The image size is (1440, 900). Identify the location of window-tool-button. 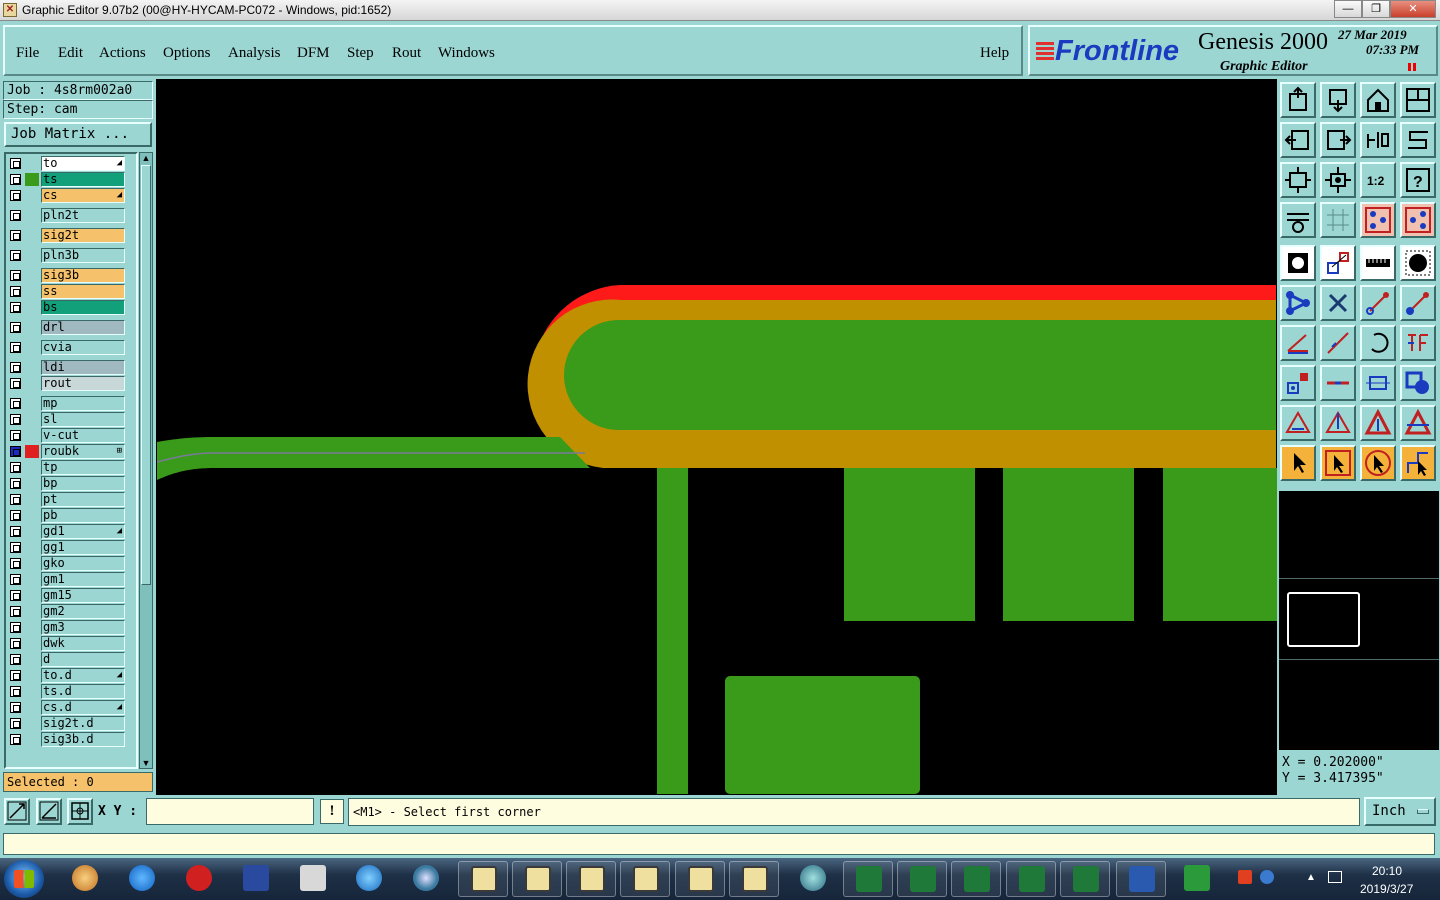
(1418, 100).